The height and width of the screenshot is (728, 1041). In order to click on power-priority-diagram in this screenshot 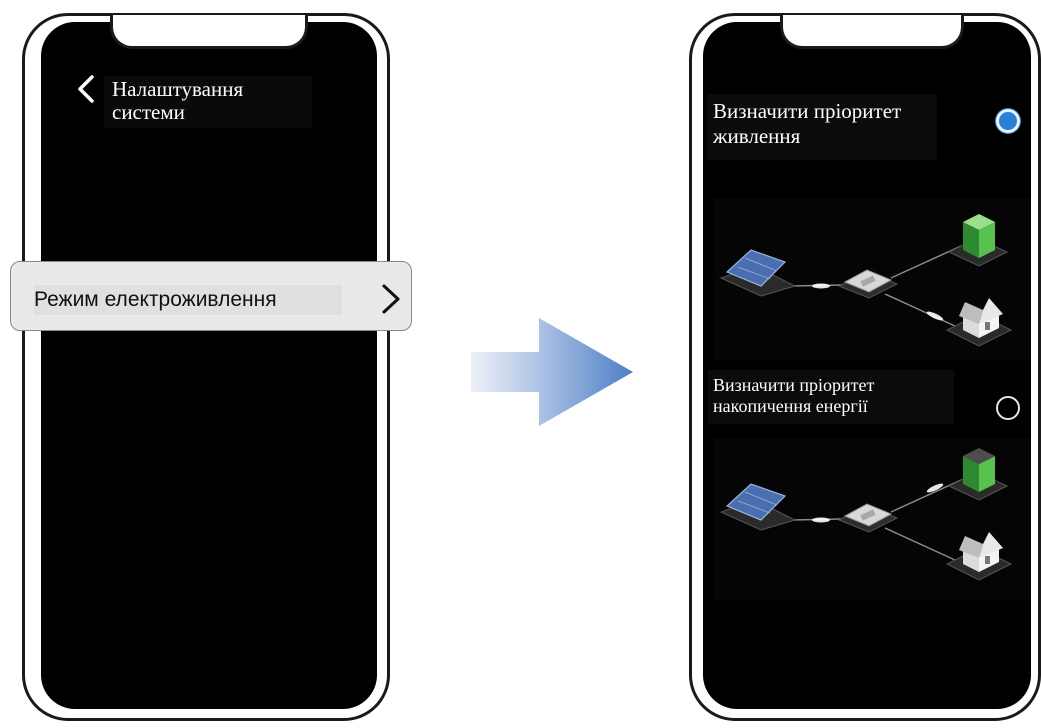, I will do `click(872, 279)`.